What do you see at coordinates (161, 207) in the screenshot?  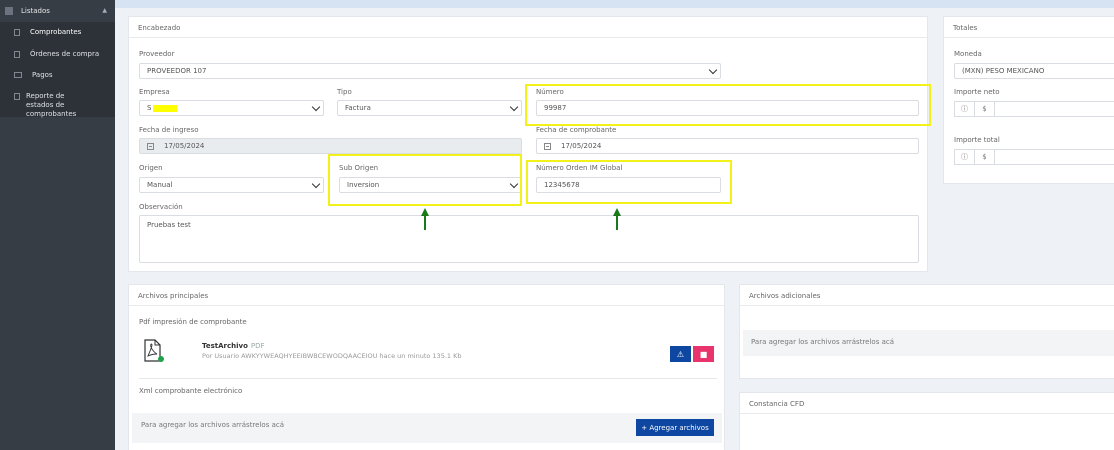 I see `observacion-label: Observación` at bounding box center [161, 207].